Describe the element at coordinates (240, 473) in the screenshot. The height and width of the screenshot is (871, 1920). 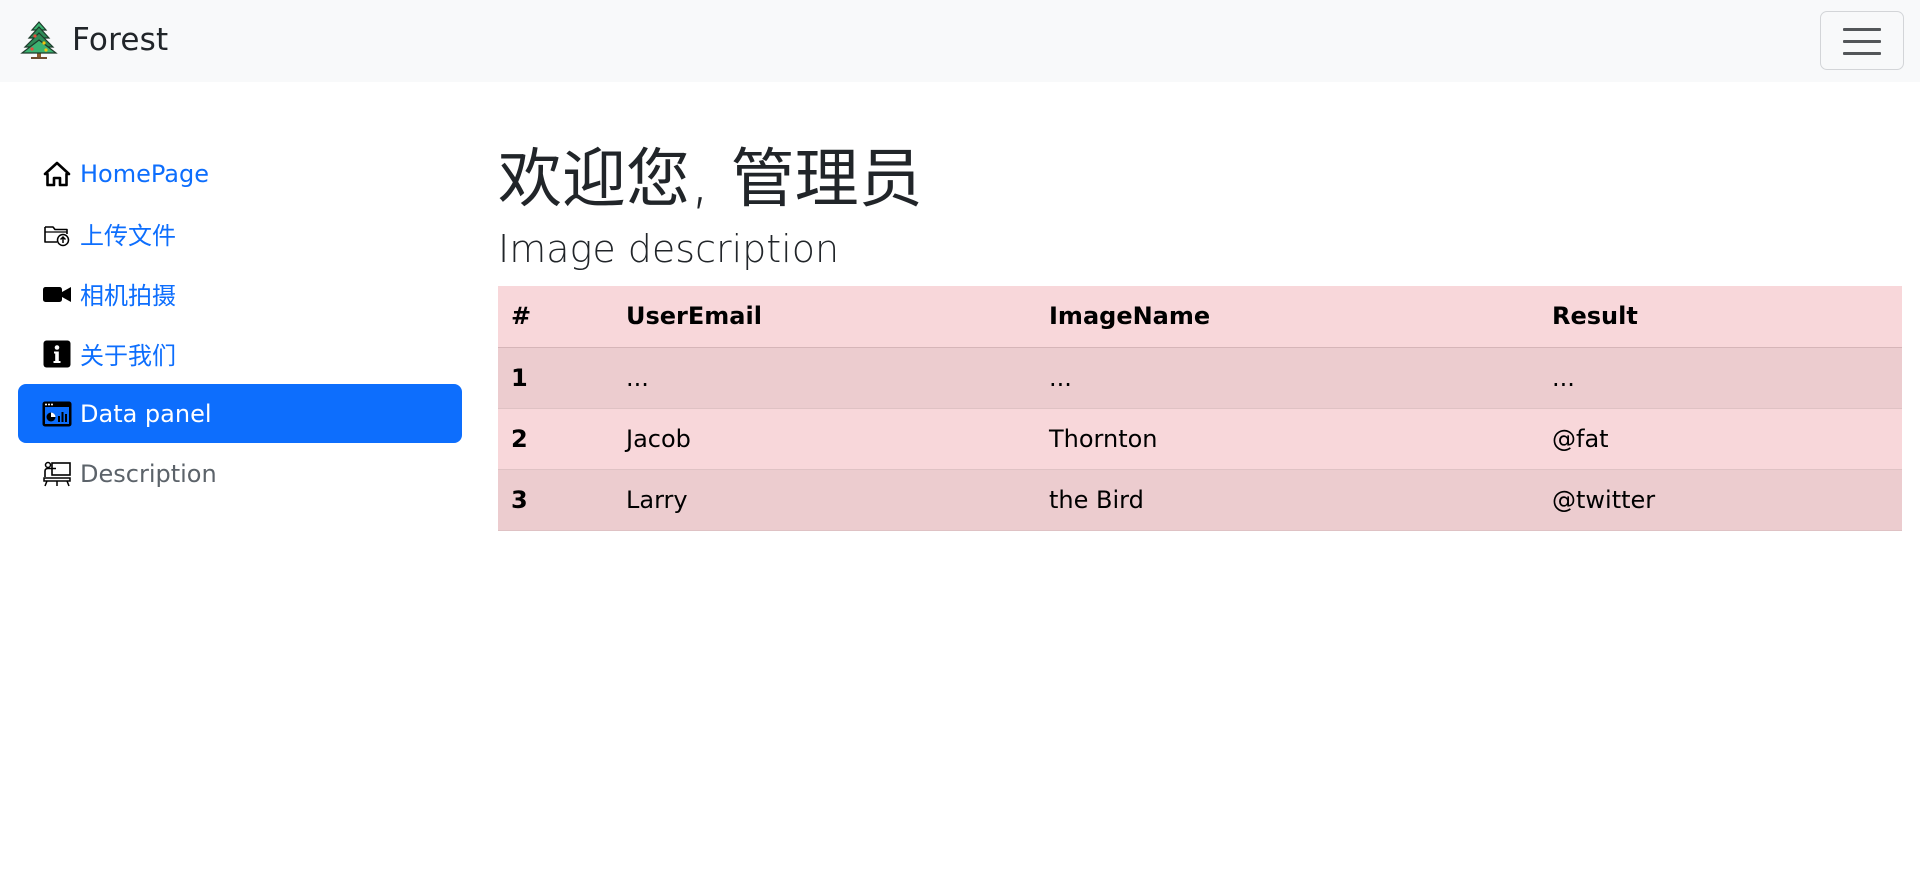
I see `sidebar-item-description: Description` at that location.